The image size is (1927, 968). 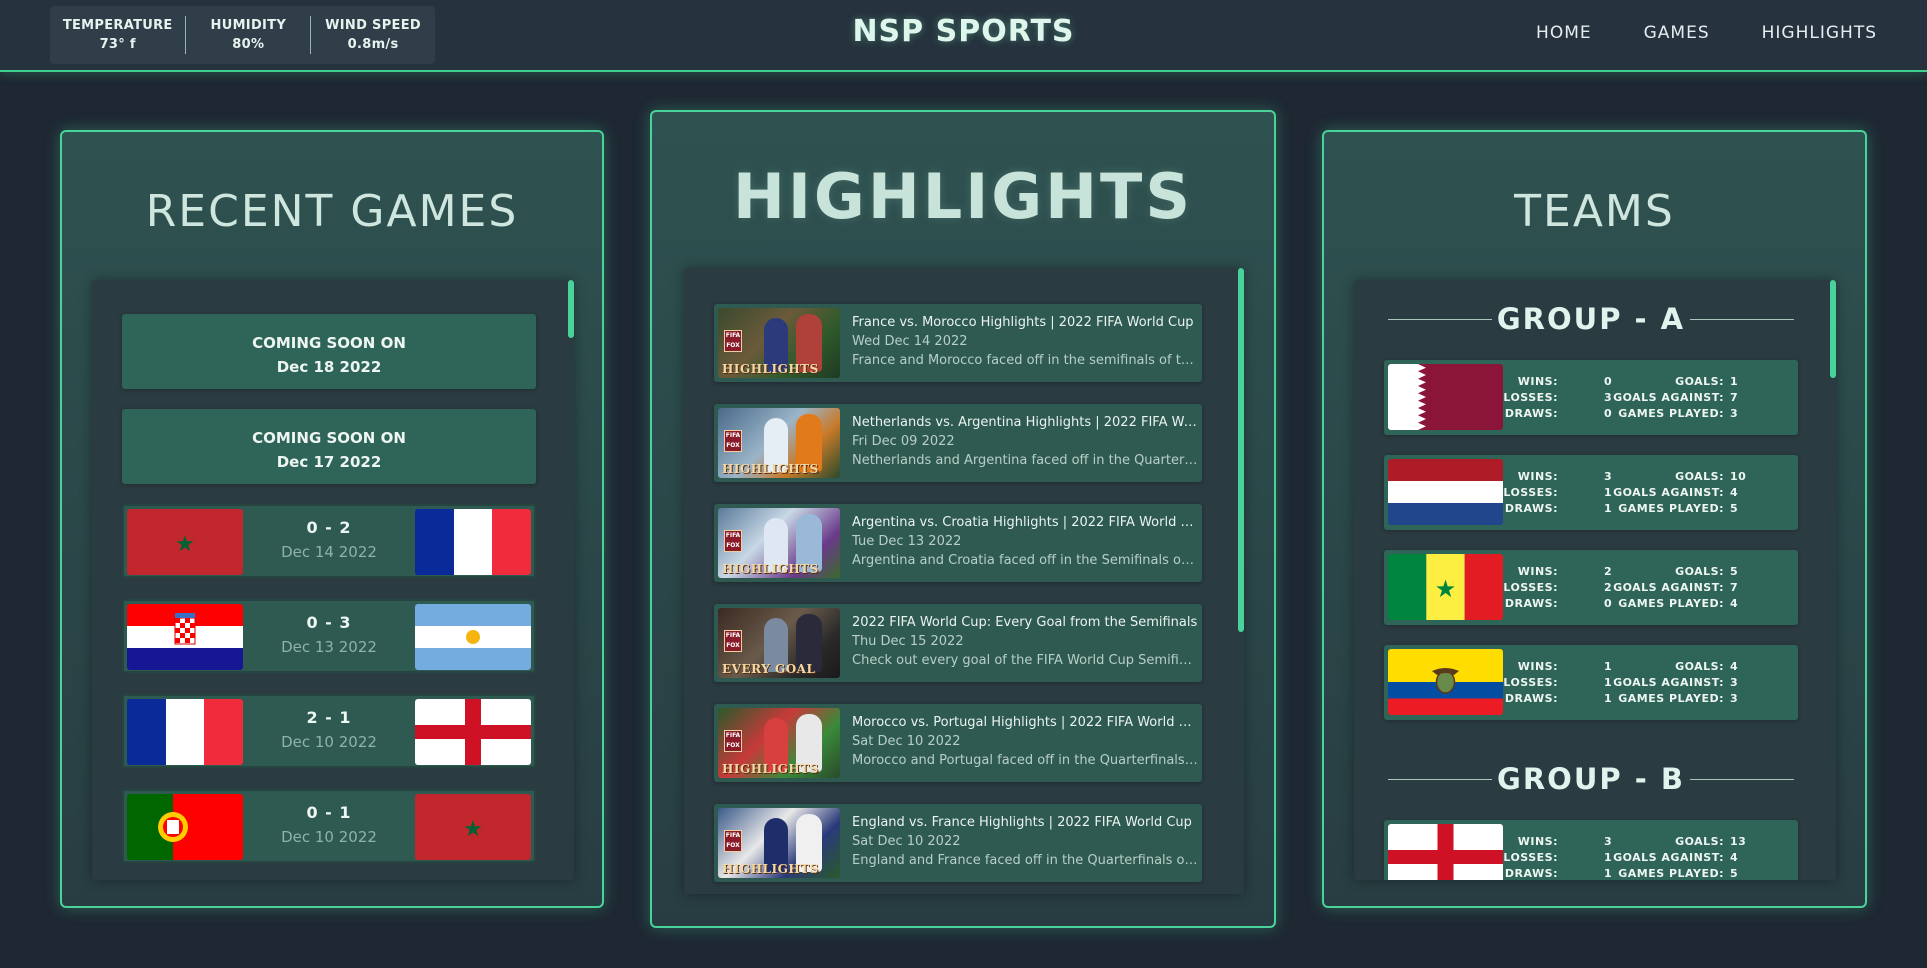 I want to click on wins-value: 2, so click(x=1608, y=571).